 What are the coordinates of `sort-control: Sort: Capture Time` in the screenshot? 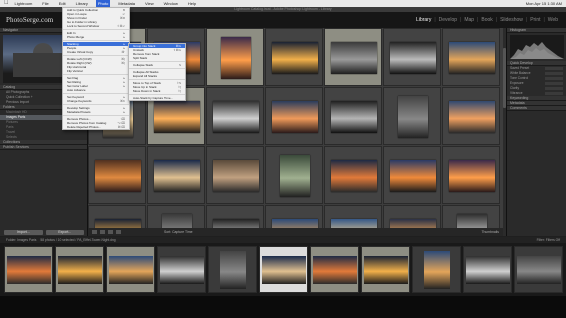 It's located at (178, 232).